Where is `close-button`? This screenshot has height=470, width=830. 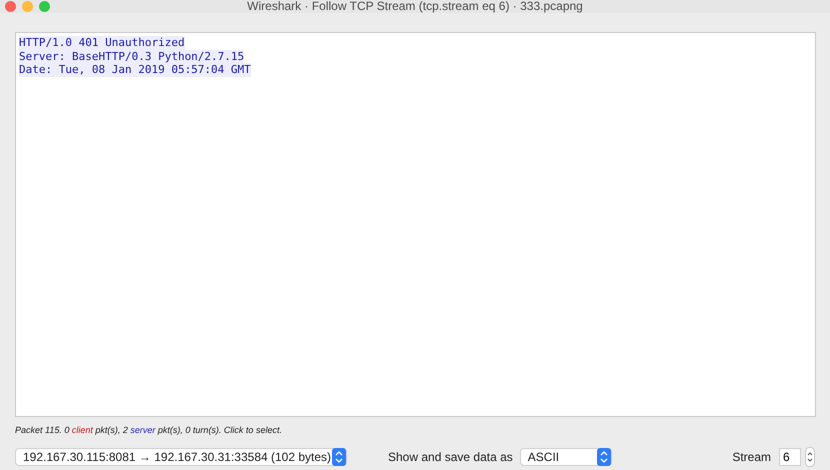
close-button is located at coordinates (10, 6).